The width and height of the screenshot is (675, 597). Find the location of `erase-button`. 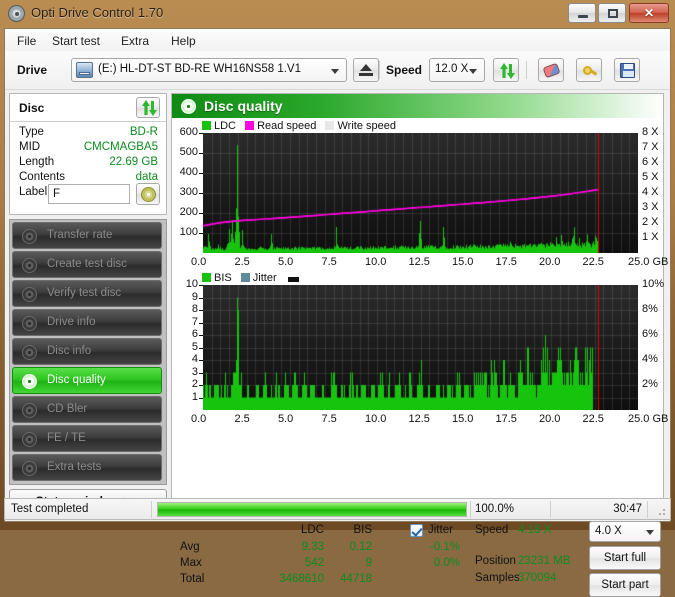

erase-button is located at coordinates (551, 70).